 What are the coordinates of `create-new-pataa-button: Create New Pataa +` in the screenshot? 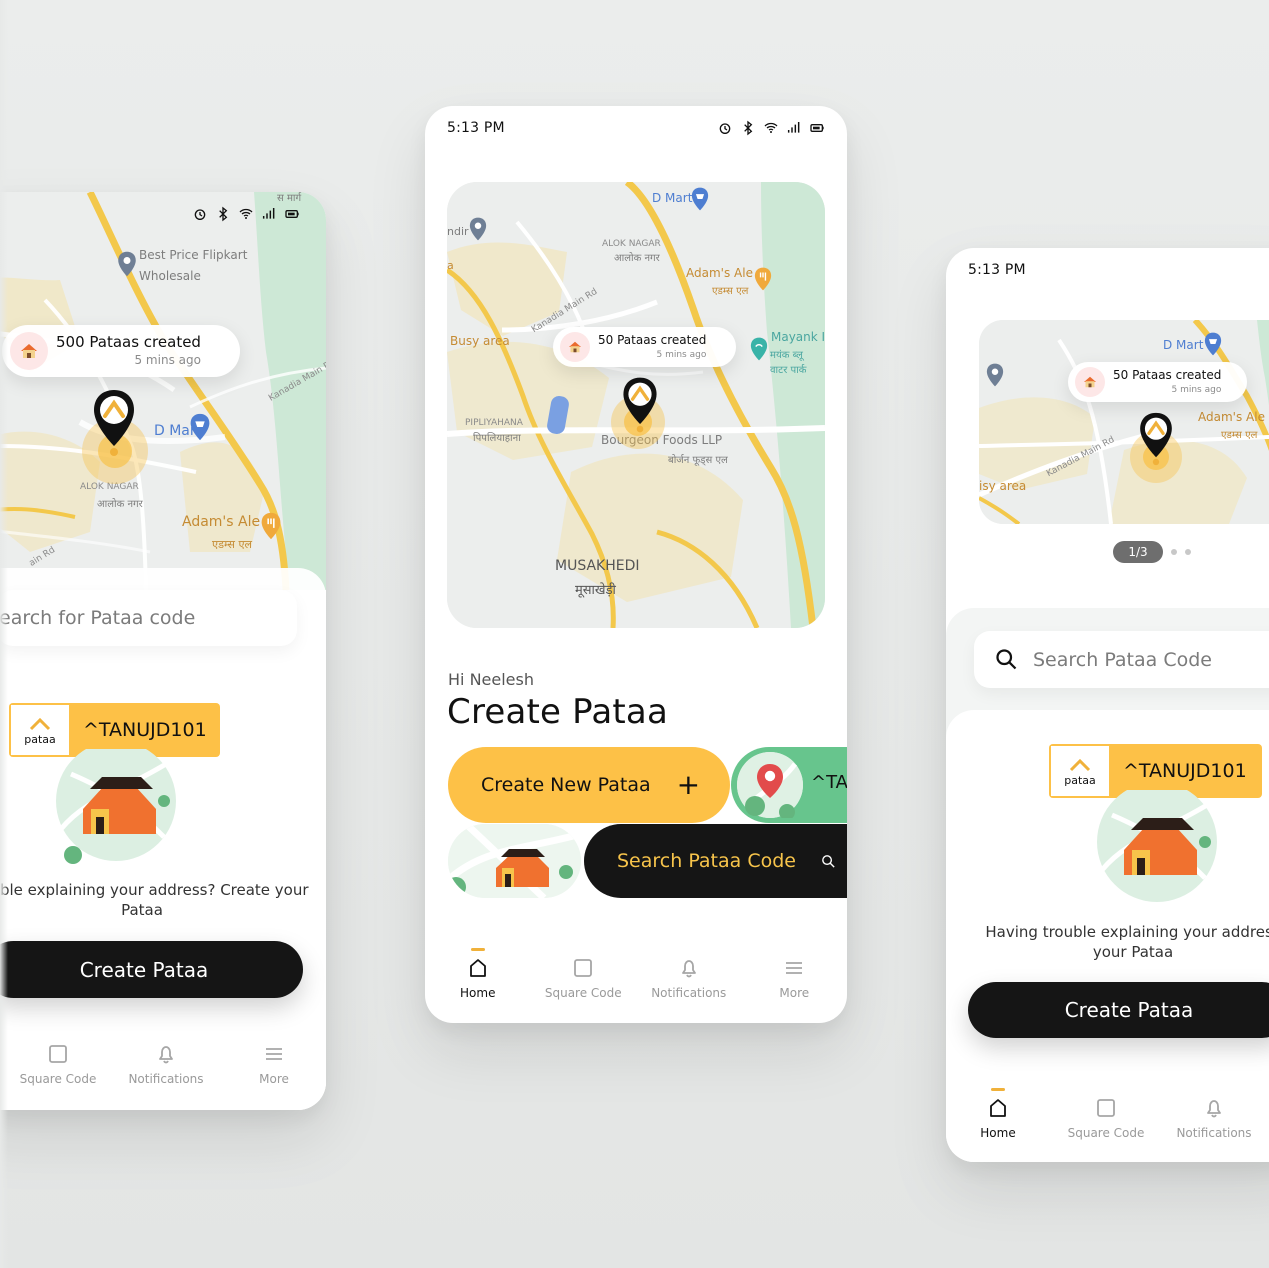 It's located at (589, 785).